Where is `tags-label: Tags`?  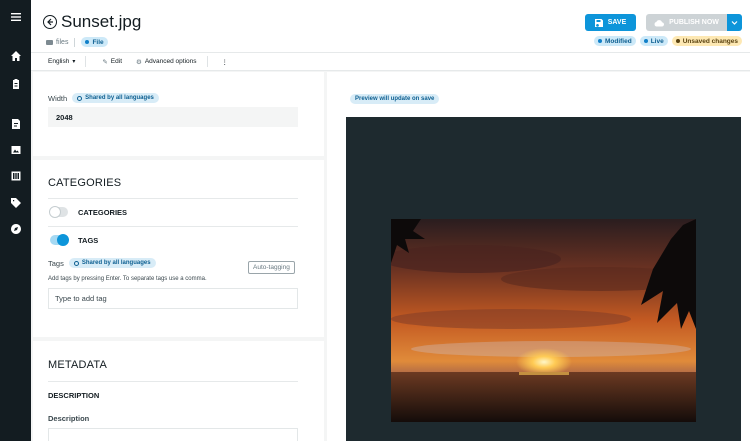 tags-label: Tags is located at coordinates (56, 263).